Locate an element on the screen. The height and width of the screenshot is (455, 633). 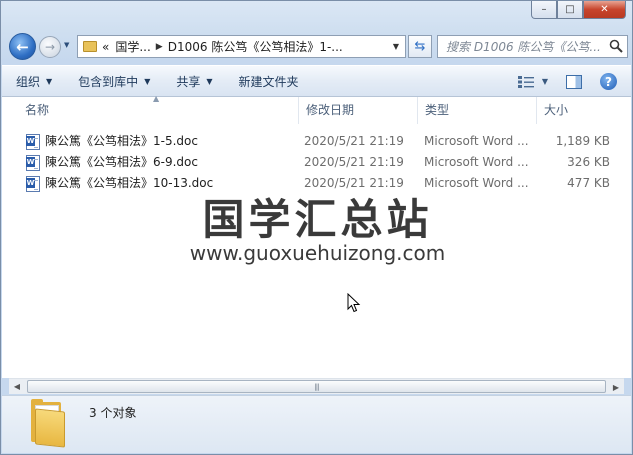
back-arrow-icon: ← is located at coordinates (22, 46).